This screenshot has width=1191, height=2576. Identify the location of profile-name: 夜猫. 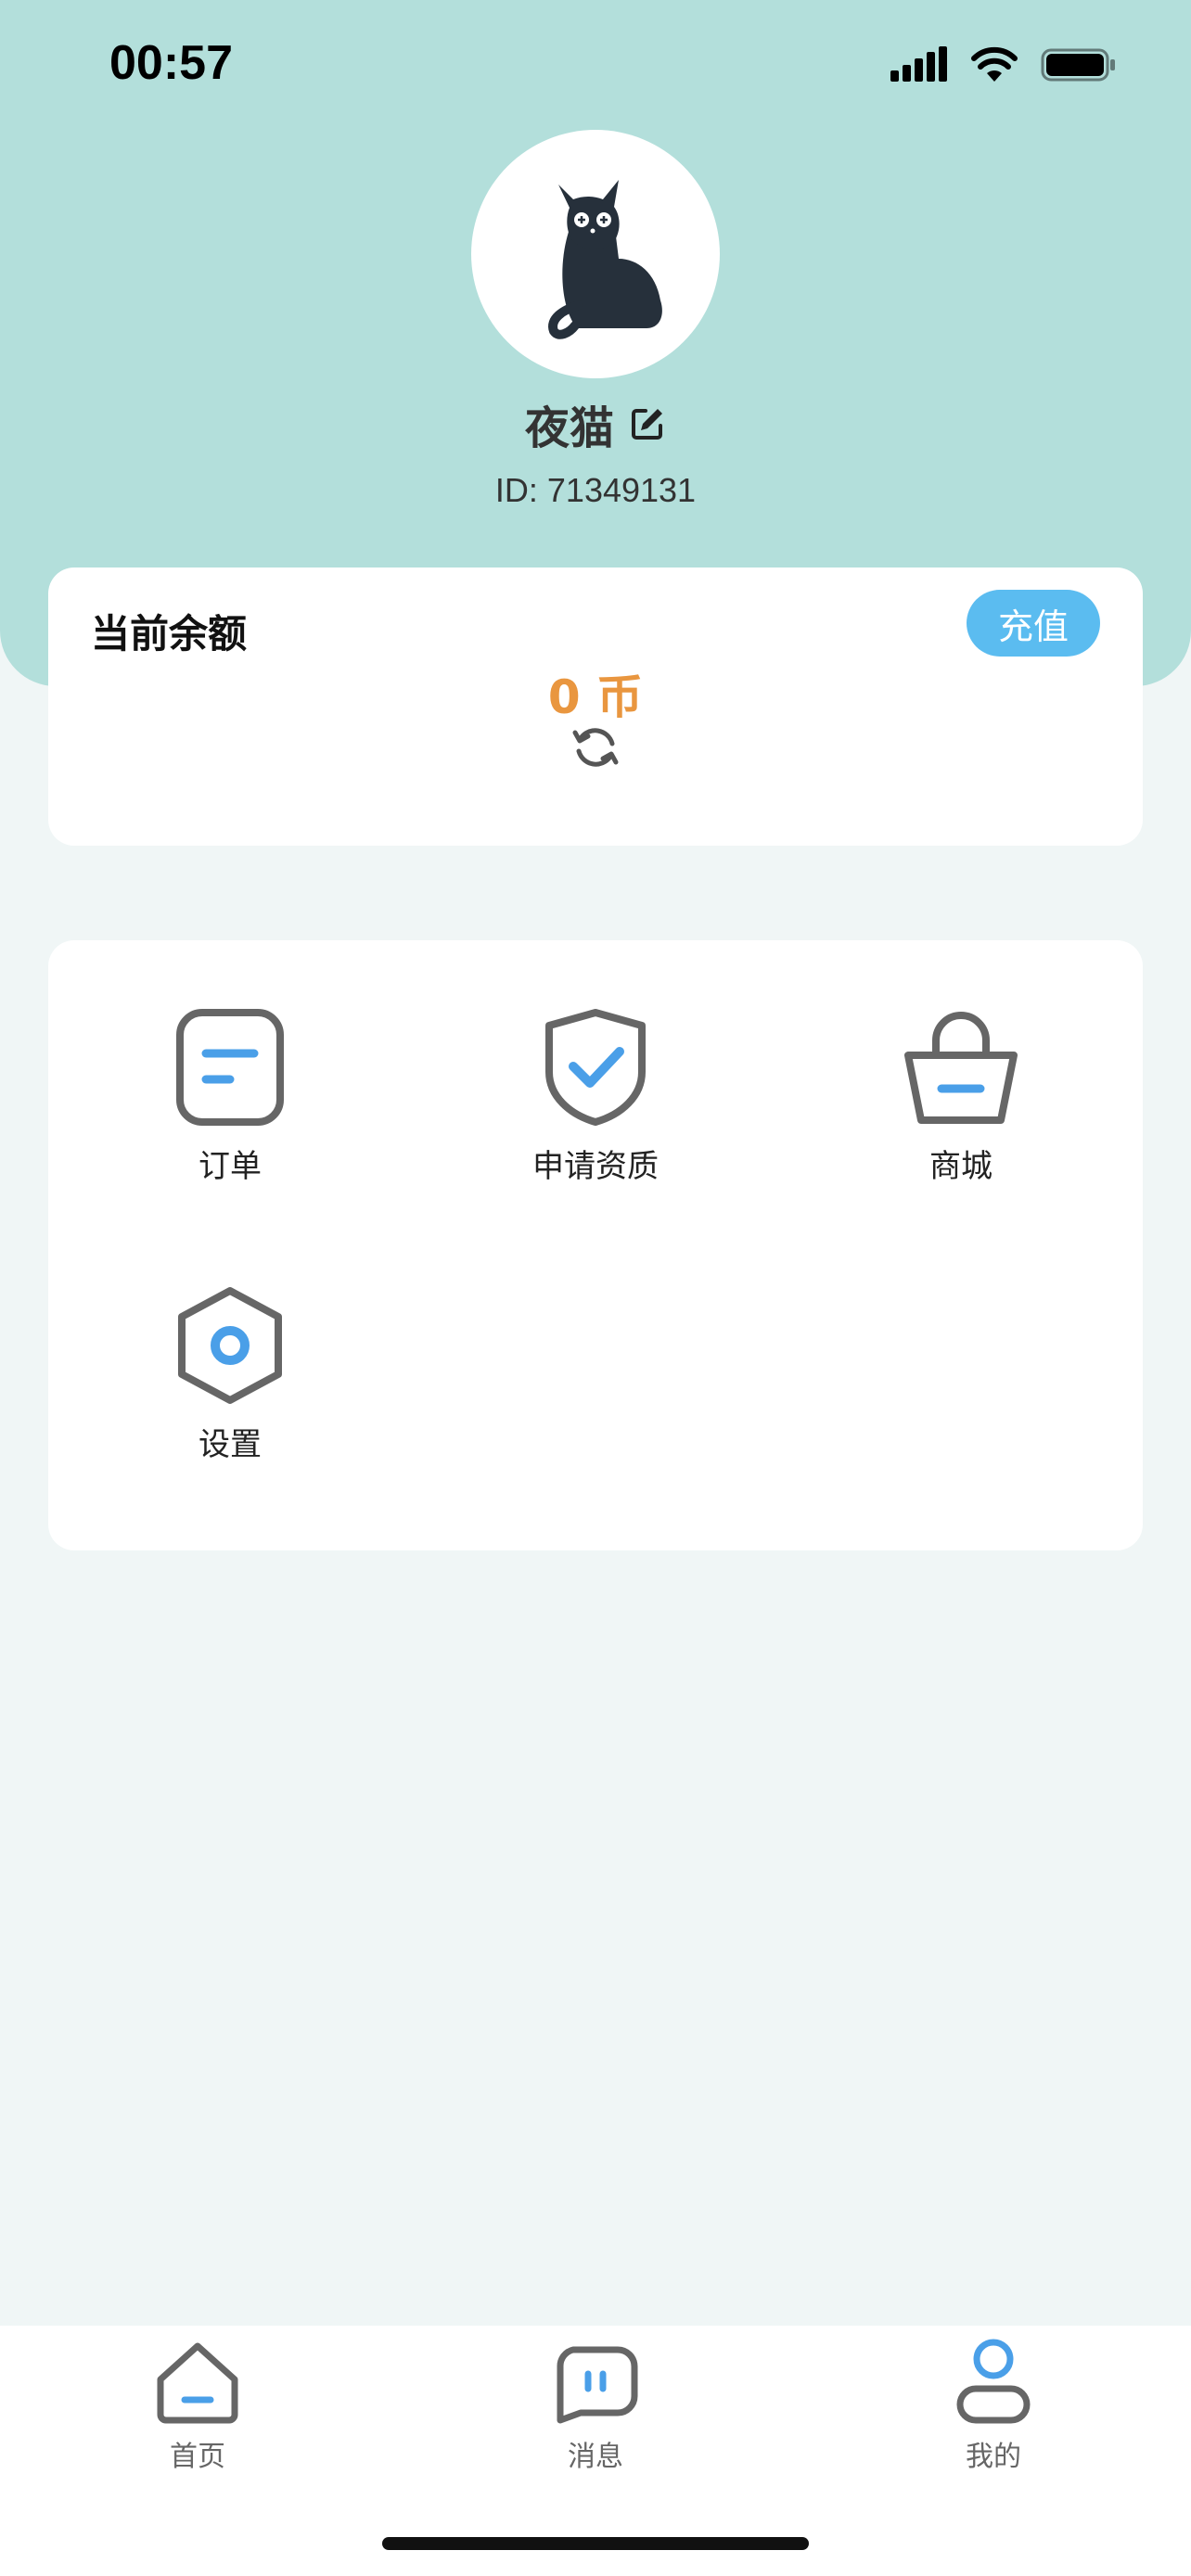
(569, 428).